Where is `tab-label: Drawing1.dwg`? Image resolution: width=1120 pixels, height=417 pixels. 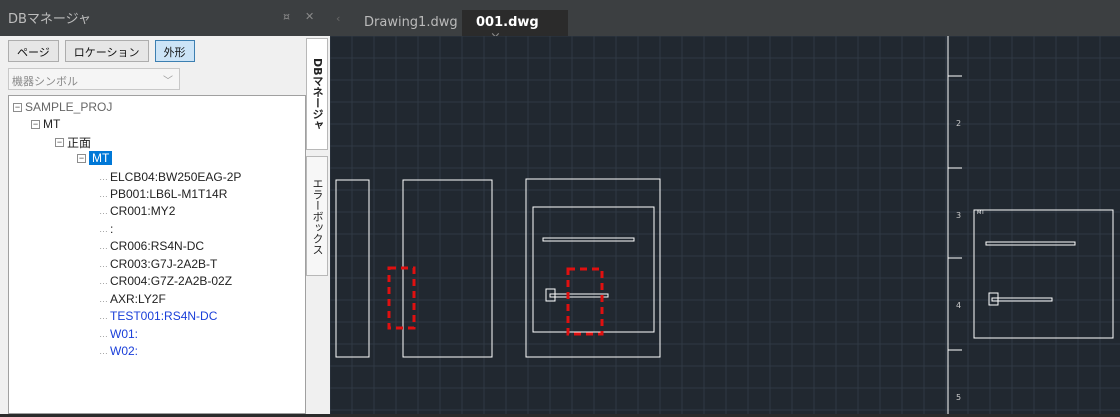
tab-label: Drawing1.dwg is located at coordinates (411, 22).